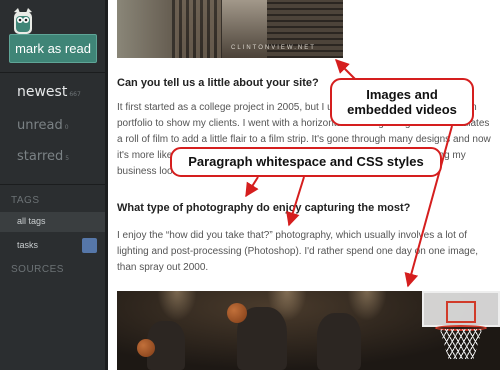  Describe the element at coordinates (89, 245) in the screenshot. I see `tag-color-swatch` at that location.